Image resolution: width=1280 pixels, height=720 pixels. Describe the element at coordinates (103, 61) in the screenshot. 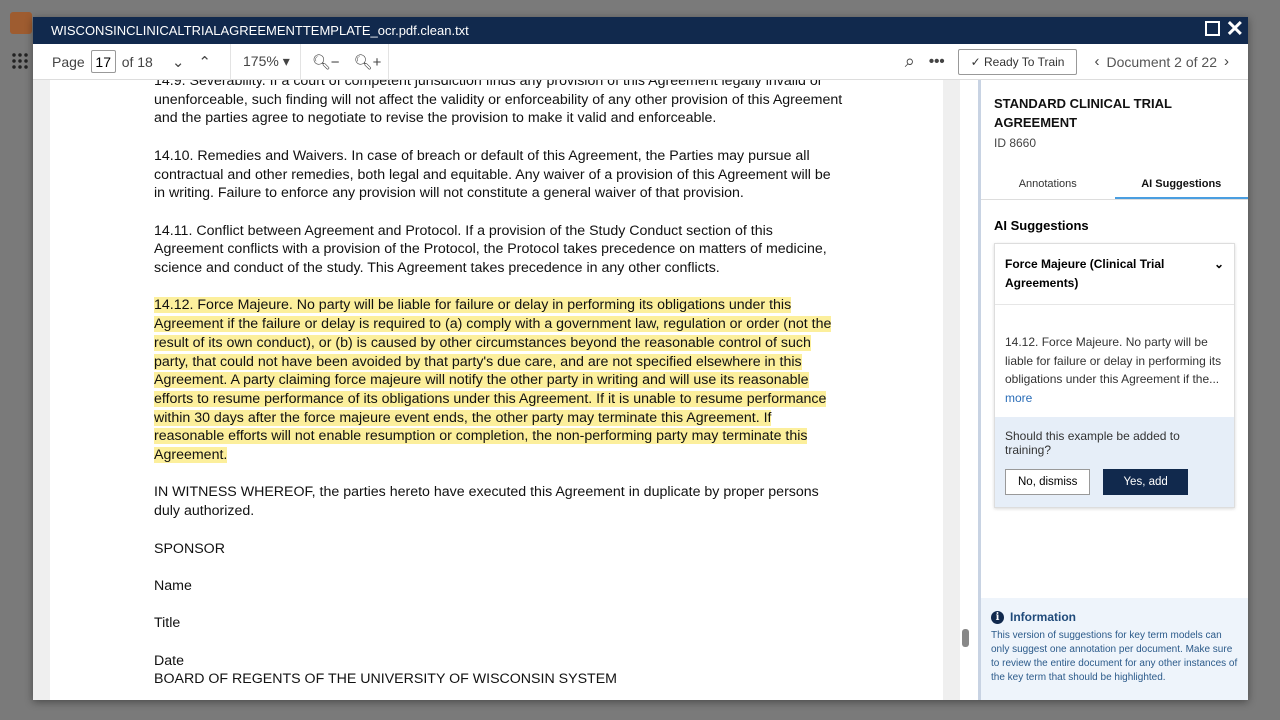

I see `page-input` at that location.